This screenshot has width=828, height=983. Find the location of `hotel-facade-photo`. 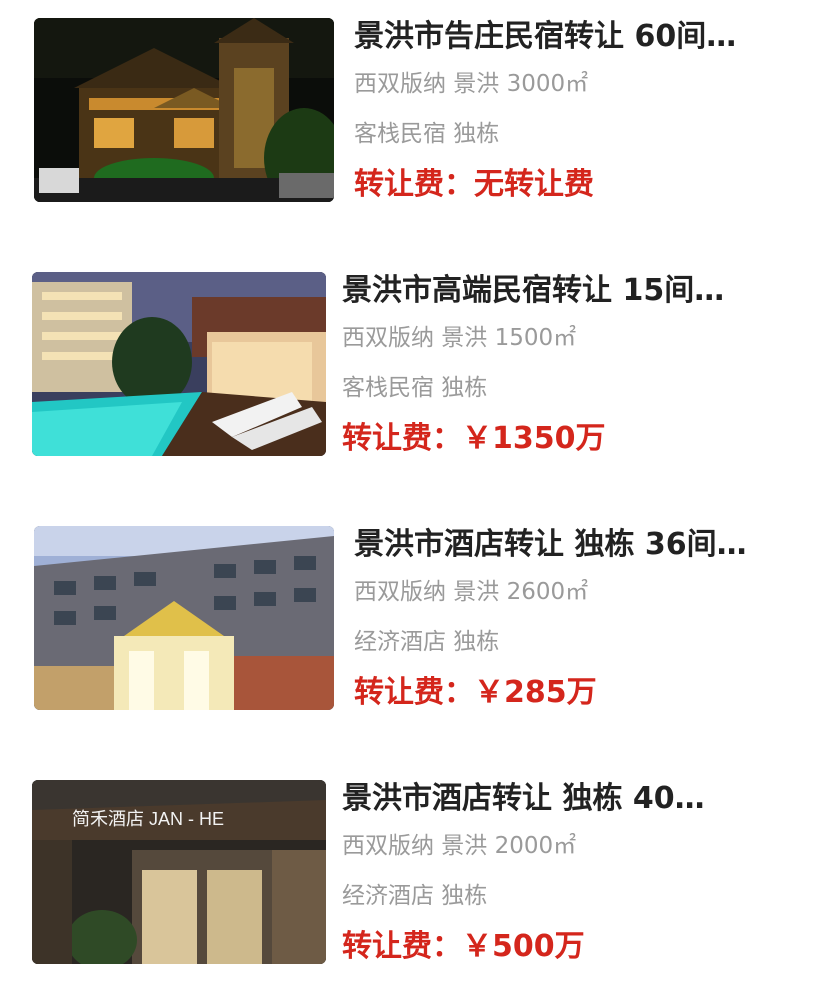

hotel-facade-photo is located at coordinates (184, 618).